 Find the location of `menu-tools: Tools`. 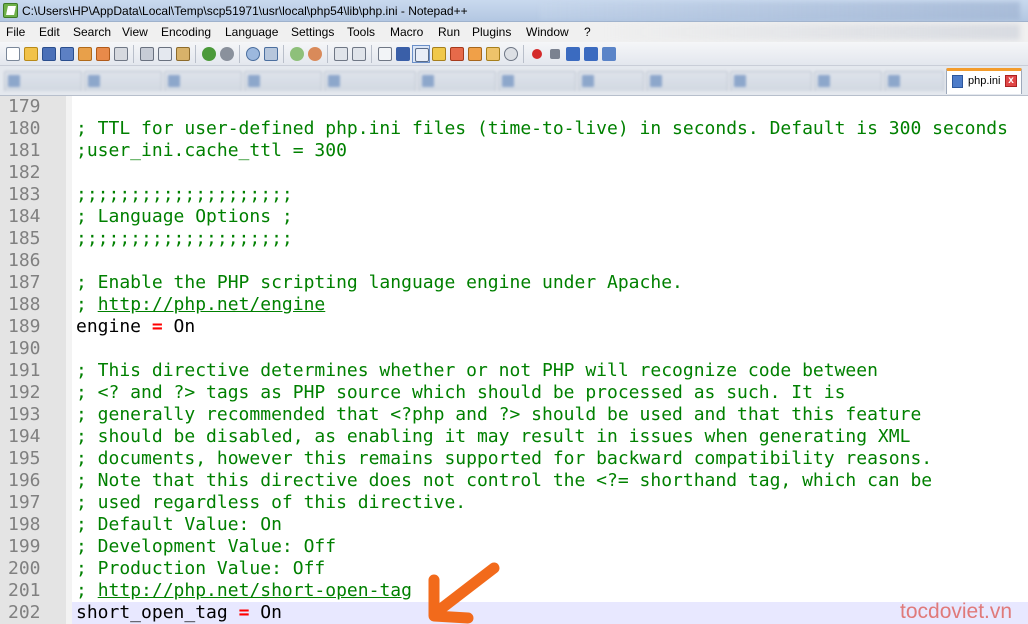

menu-tools: Tools is located at coordinates (361, 32).